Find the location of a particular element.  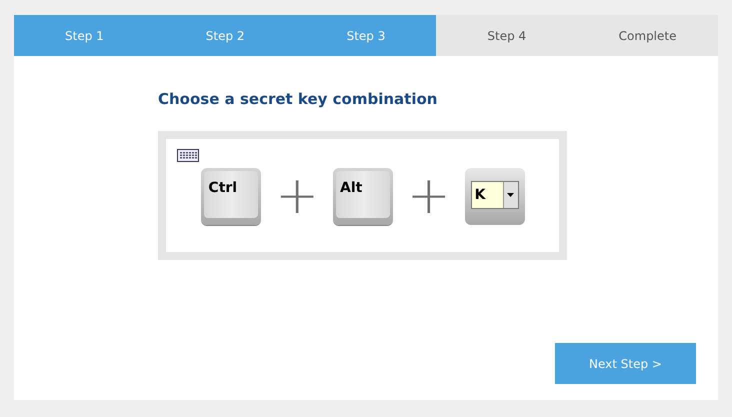

keyboard-icon is located at coordinates (188, 155).